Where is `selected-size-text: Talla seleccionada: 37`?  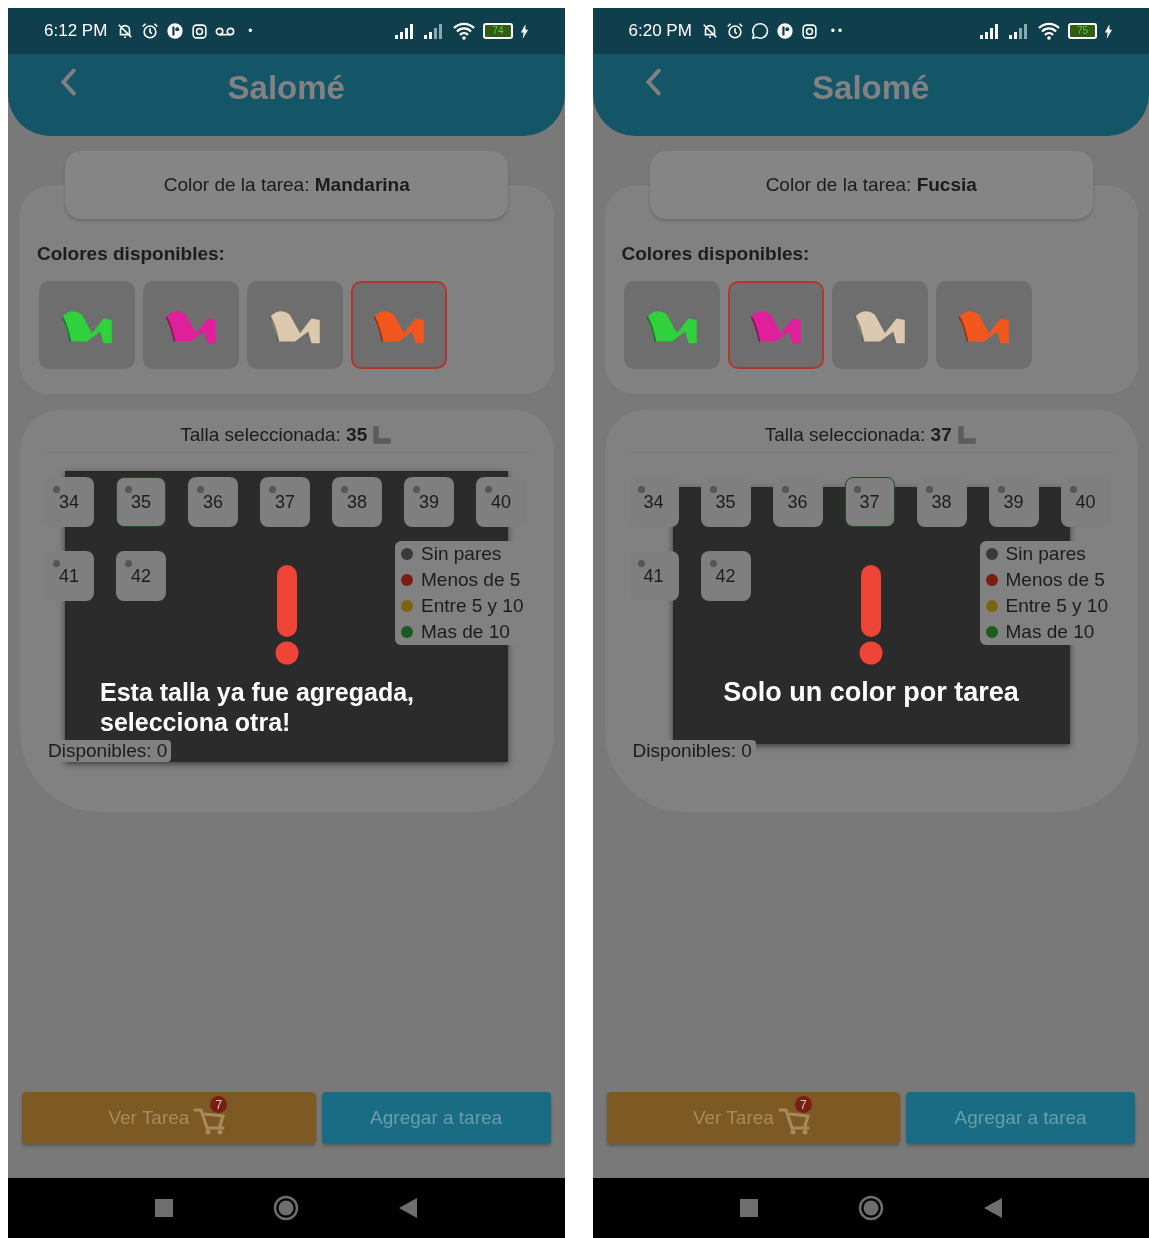
selected-size-text: Talla seleccionada: 37 is located at coordinates (858, 435).